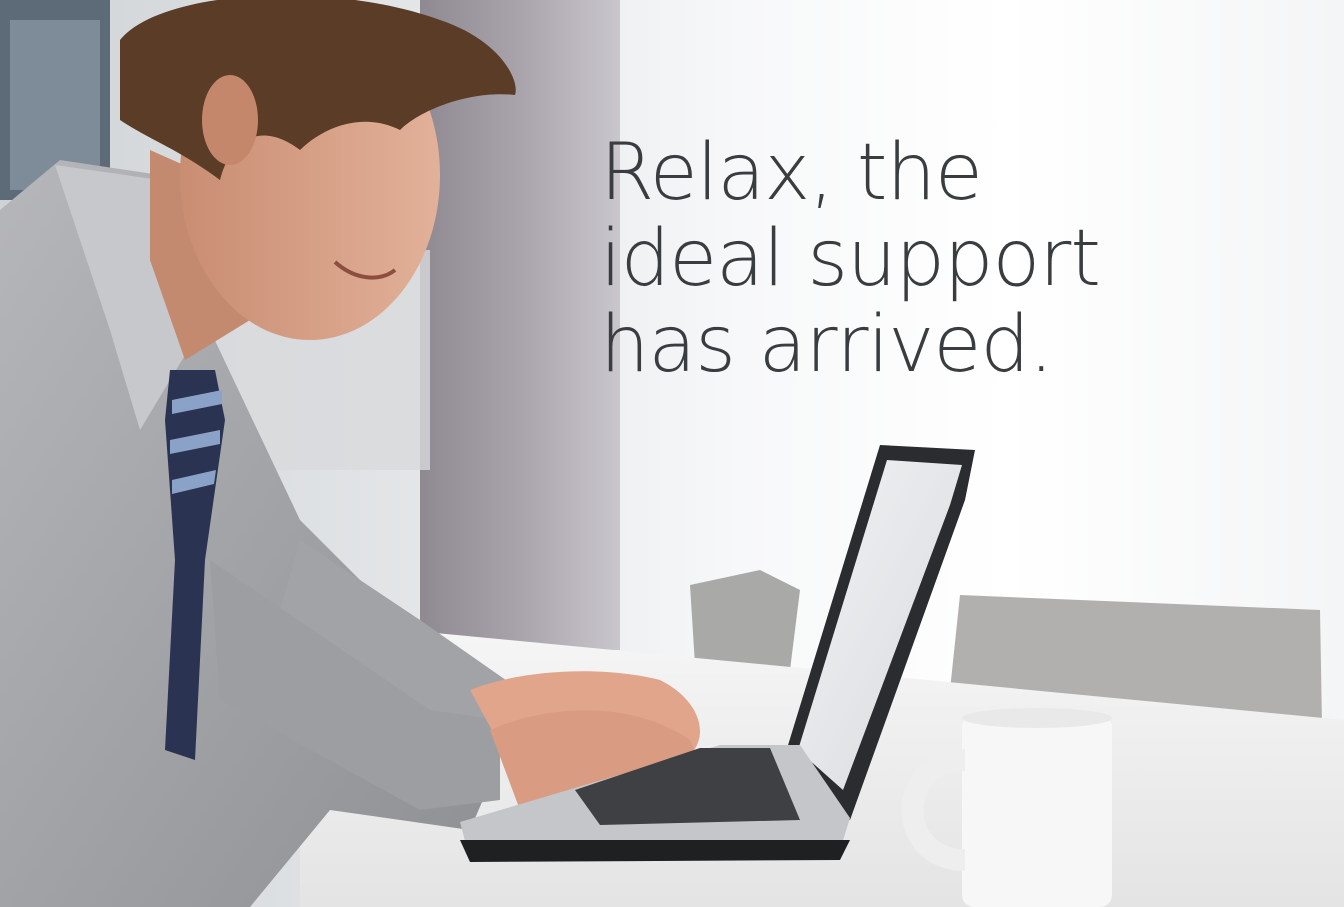 This screenshot has height=907, width=1344. What do you see at coordinates (1037, 811) in the screenshot?
I see `mug-body` at bounding box center [1037, 811].